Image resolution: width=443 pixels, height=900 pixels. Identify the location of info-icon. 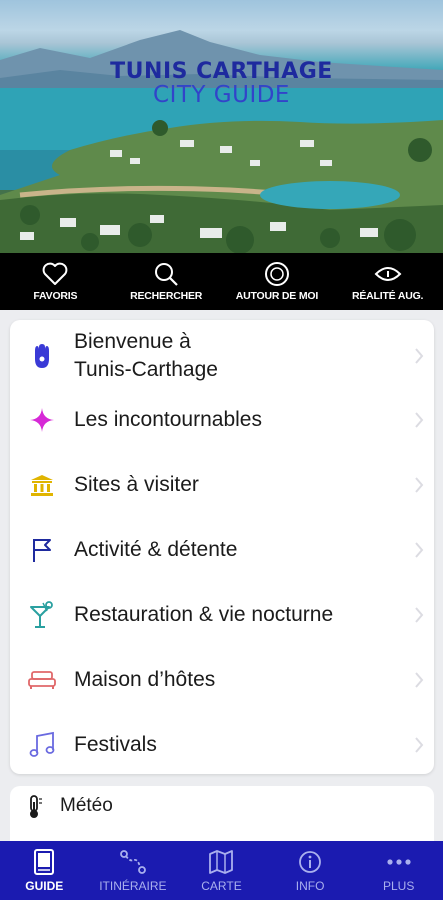
(310, 862).